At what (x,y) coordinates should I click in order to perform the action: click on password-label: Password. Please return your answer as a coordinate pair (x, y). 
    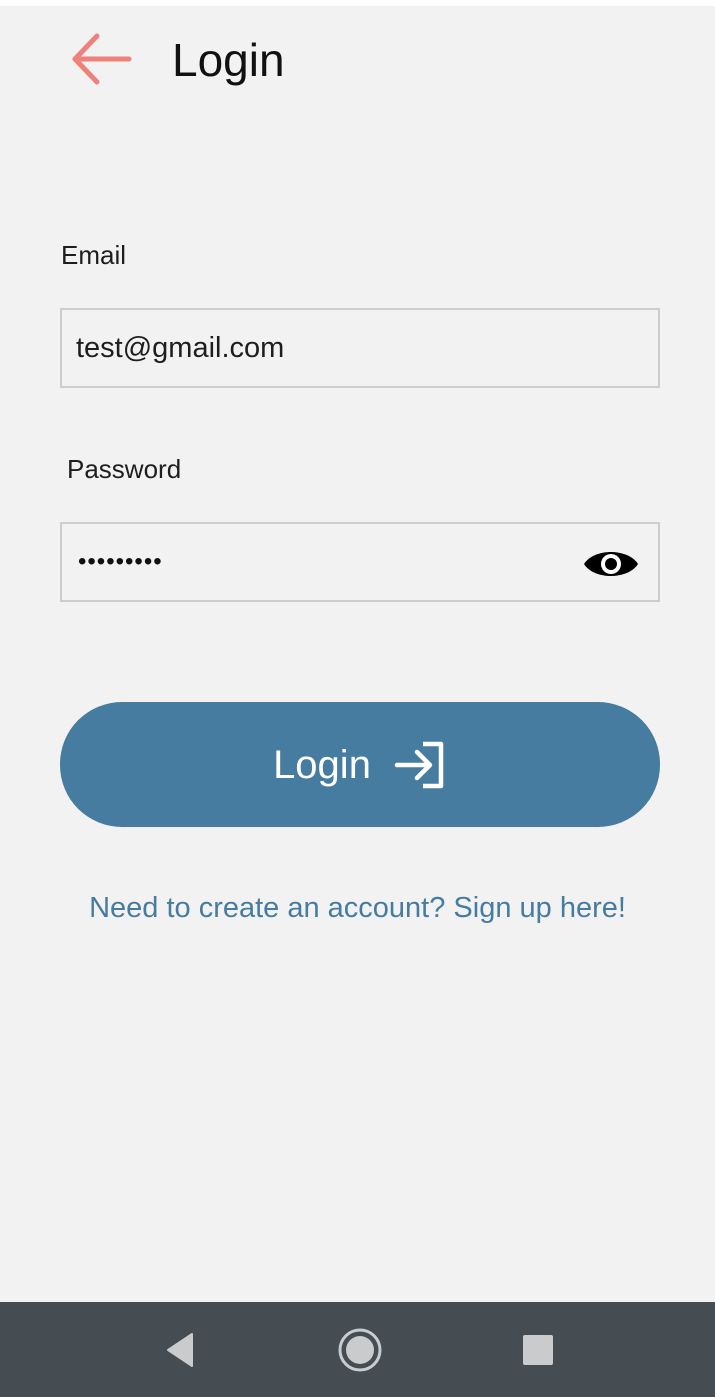
    Looking at the image, I should click on (124, 469).